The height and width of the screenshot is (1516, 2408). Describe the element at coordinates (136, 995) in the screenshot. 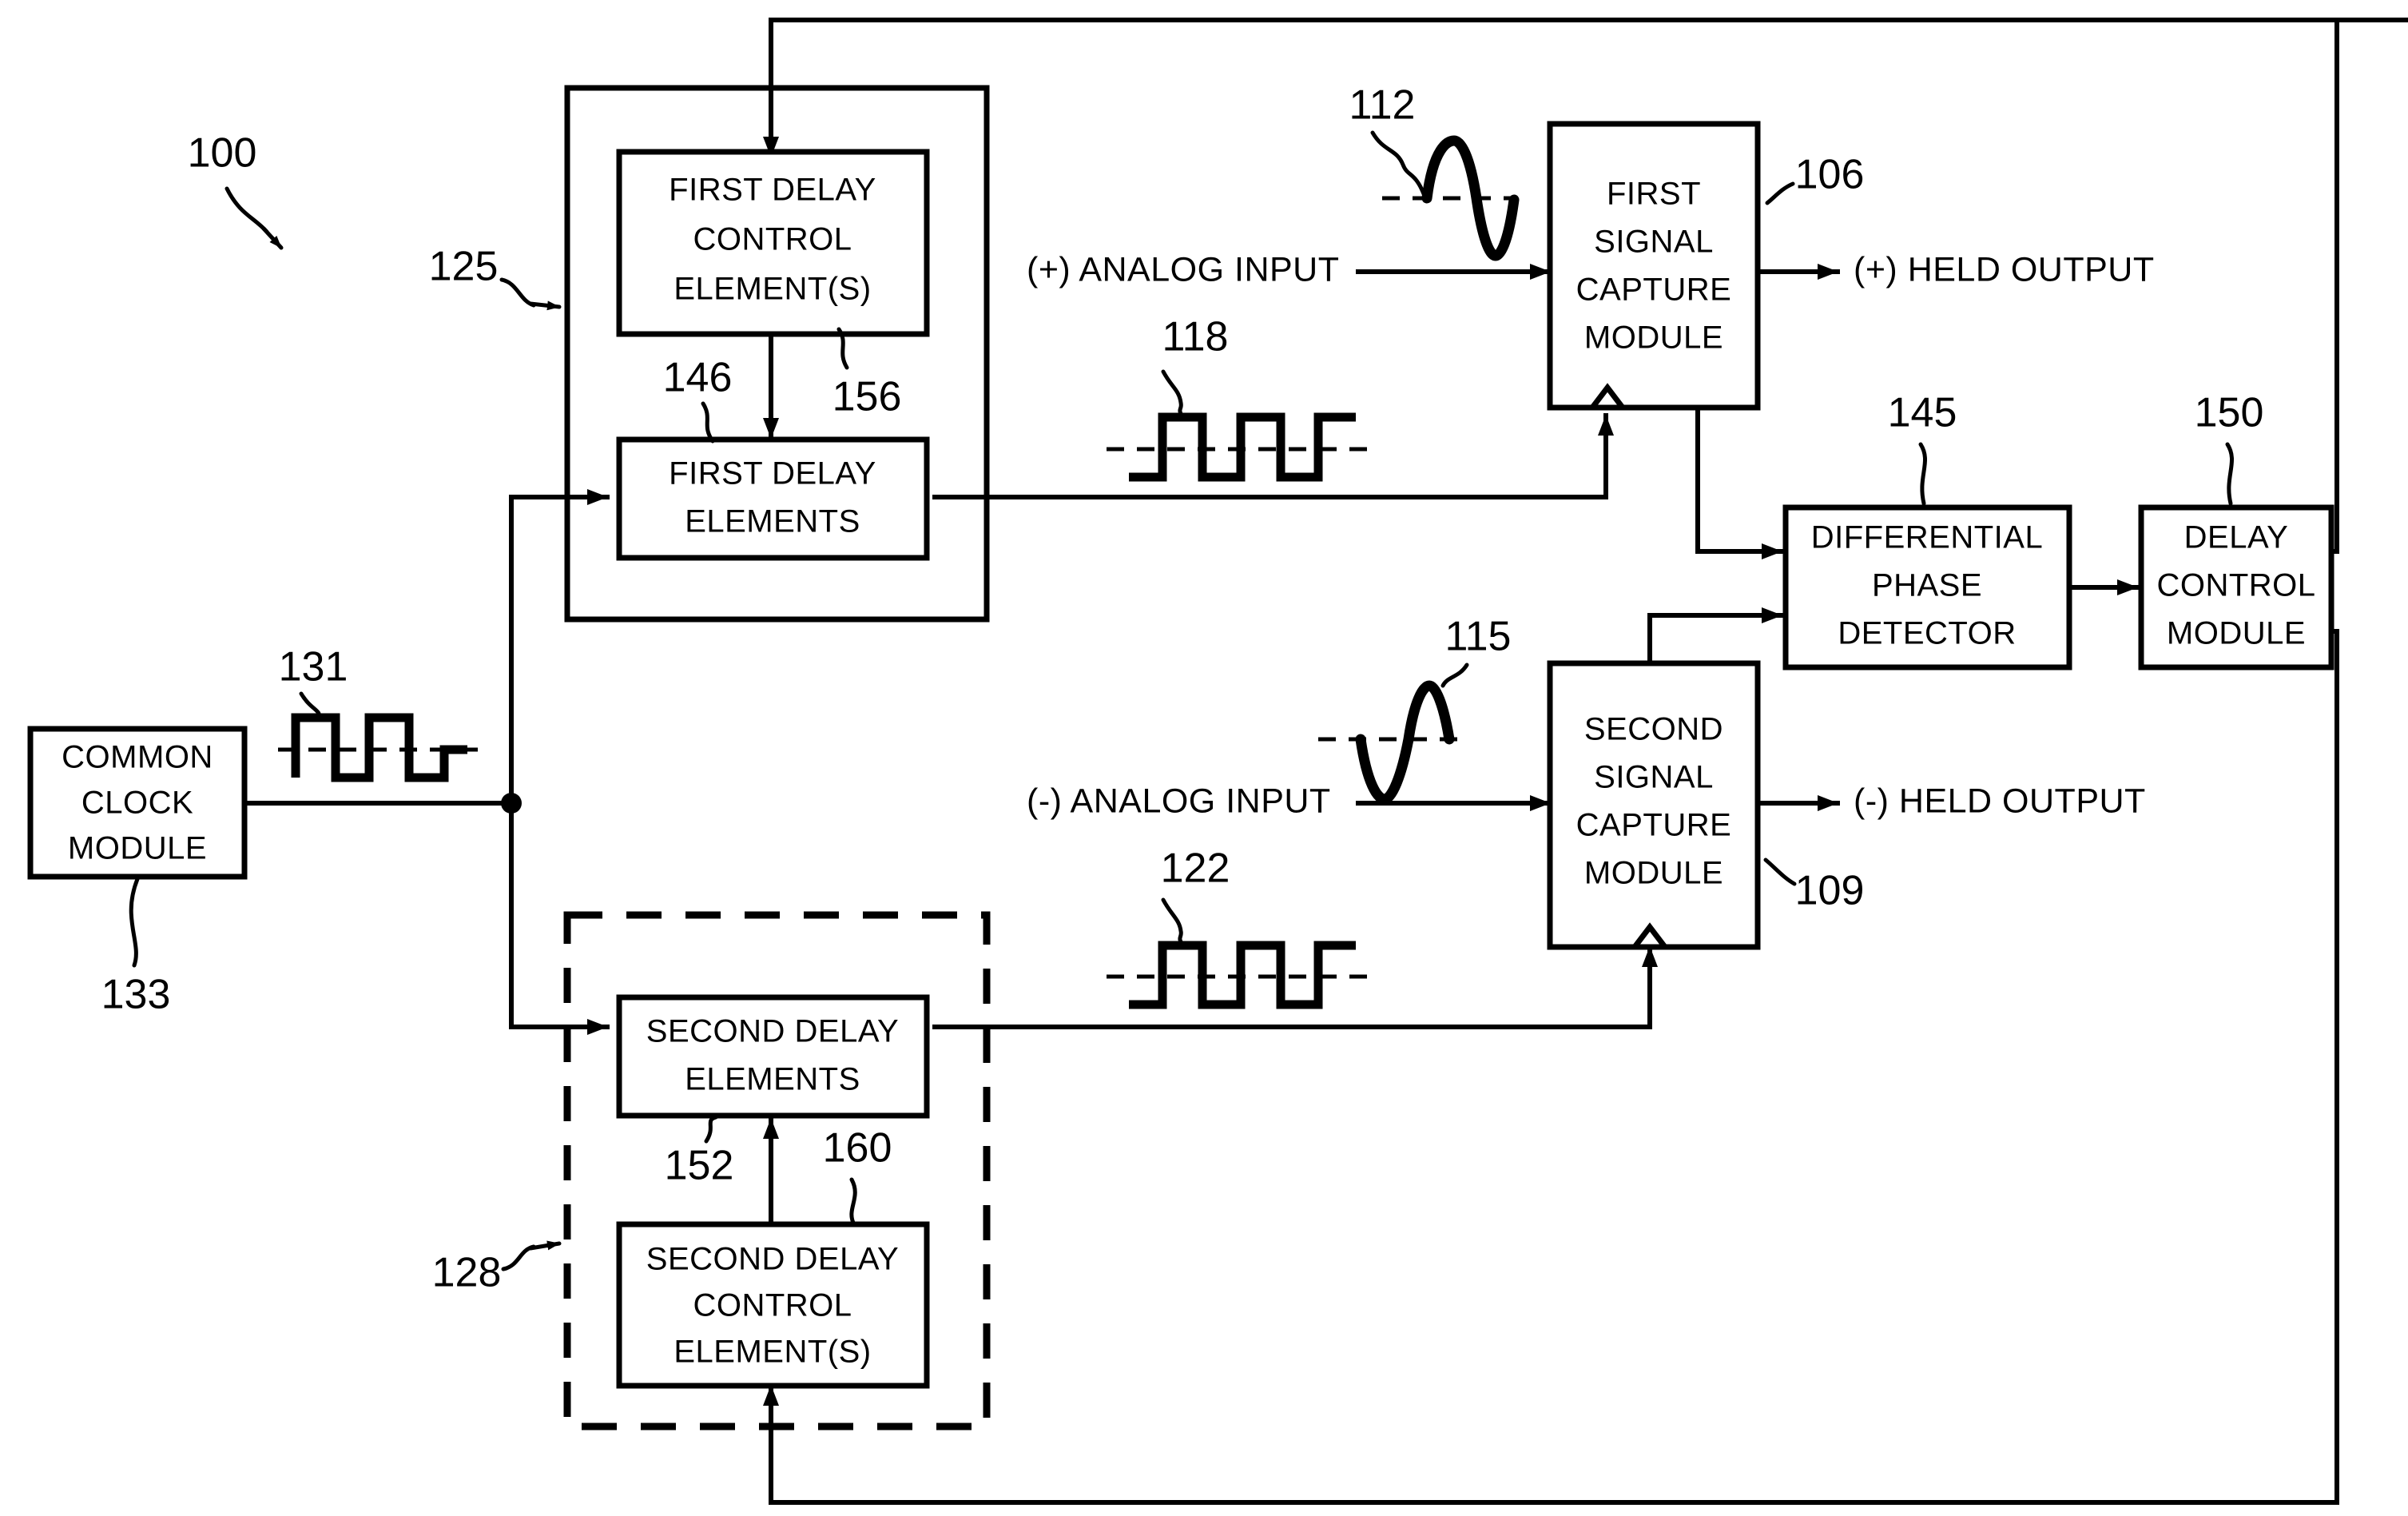

I see `ref-label-133: 133` at that location.